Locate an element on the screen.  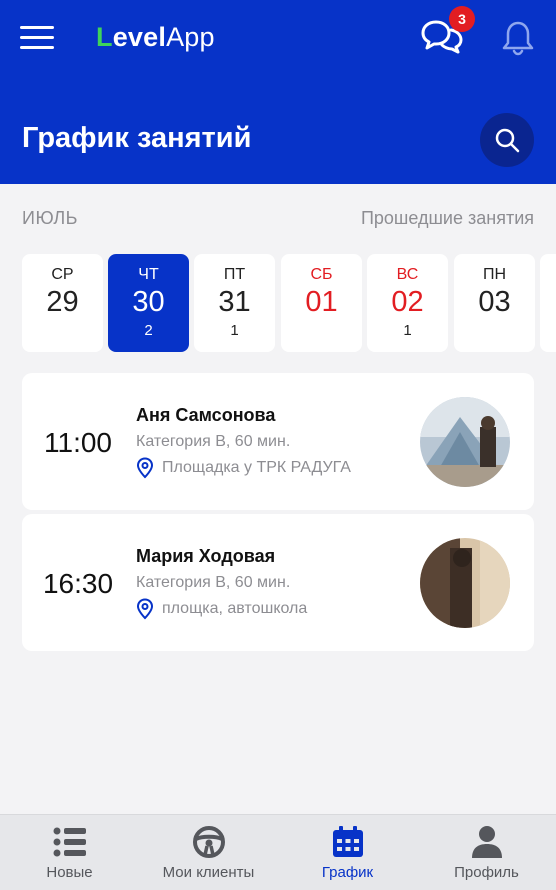
tab-label: График is located at coordinates (347, 872).